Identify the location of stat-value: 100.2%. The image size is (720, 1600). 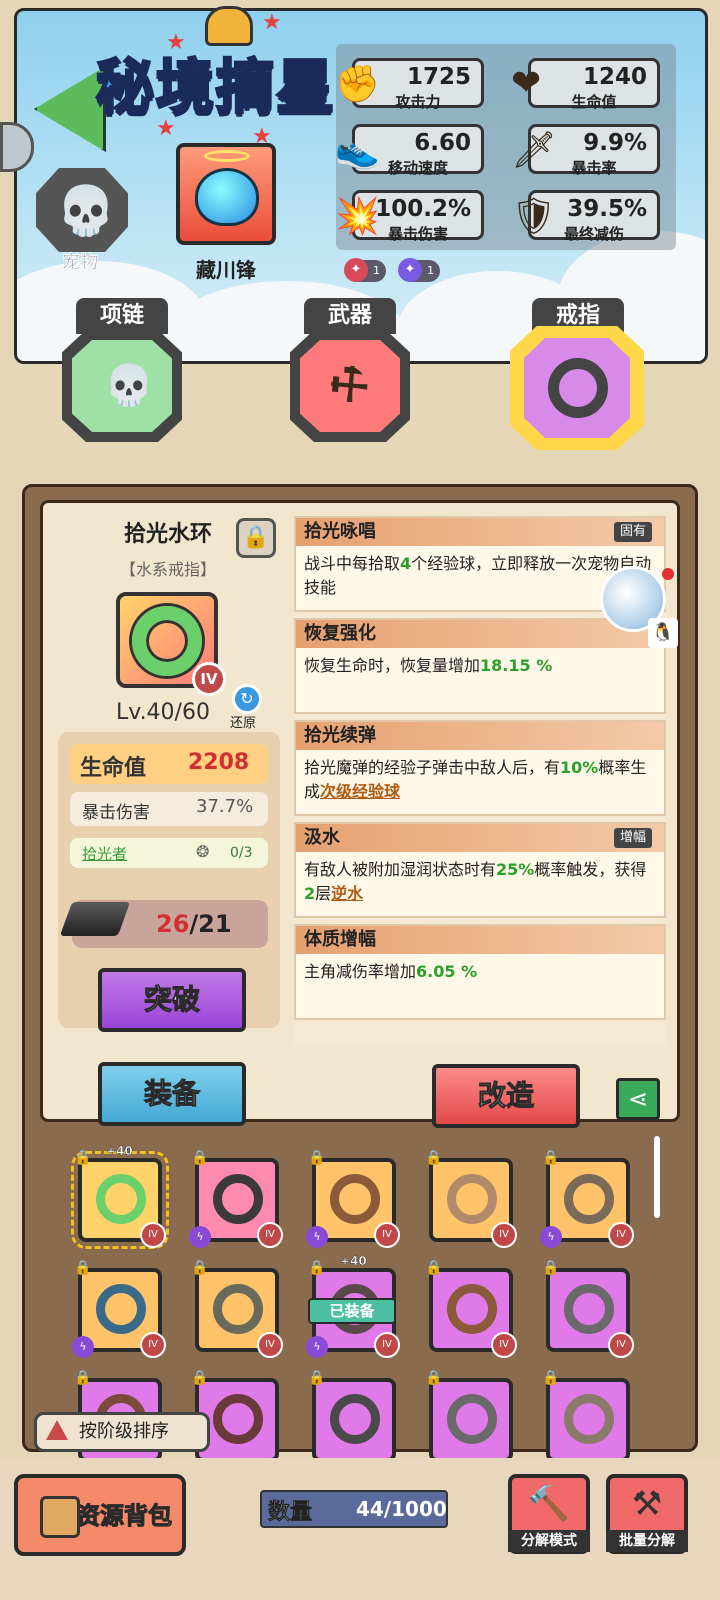
(423, 209).